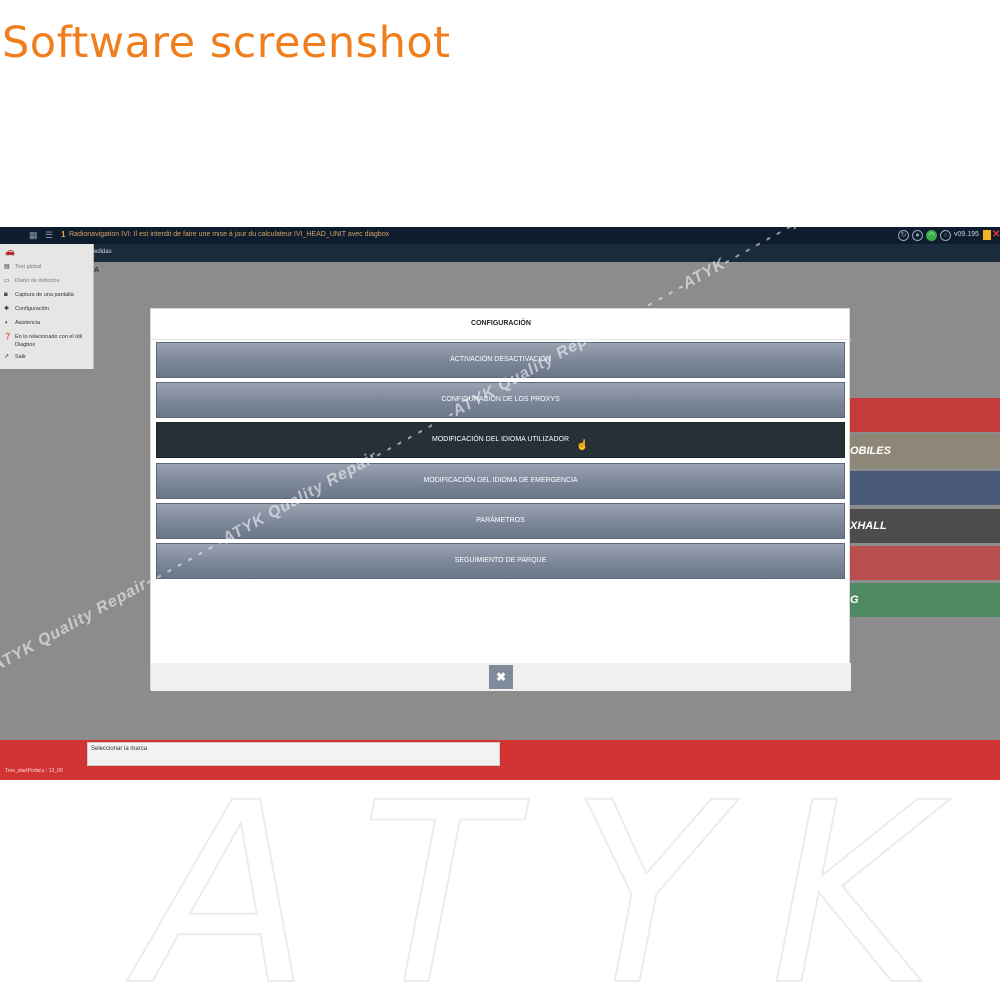 This screenshot has width=1000, height=1000. I want to click on menu-item-fault-log: ▭ Diario de defectos, so click(46, 281).